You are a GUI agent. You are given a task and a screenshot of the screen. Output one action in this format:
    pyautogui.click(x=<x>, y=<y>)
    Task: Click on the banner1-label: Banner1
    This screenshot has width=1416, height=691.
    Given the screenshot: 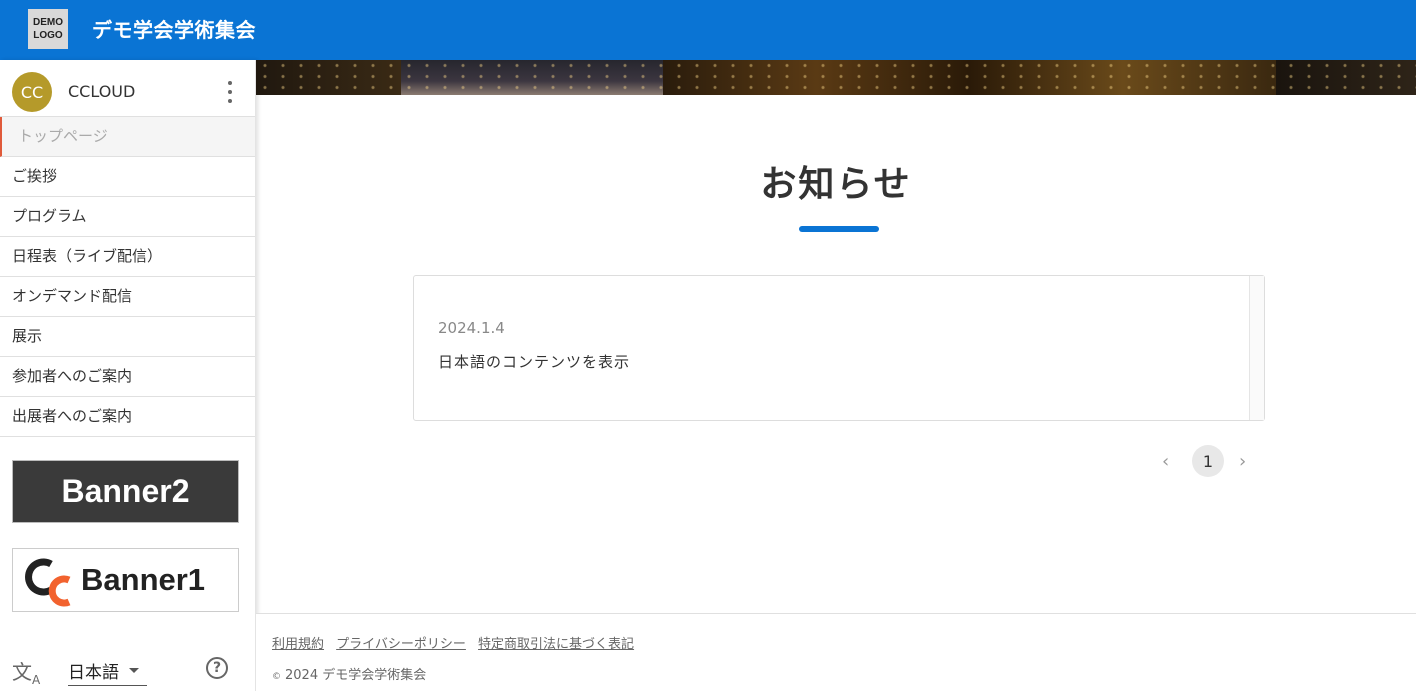 What is the action you would take?
    pyautogui.click(x=143, y=579)
    